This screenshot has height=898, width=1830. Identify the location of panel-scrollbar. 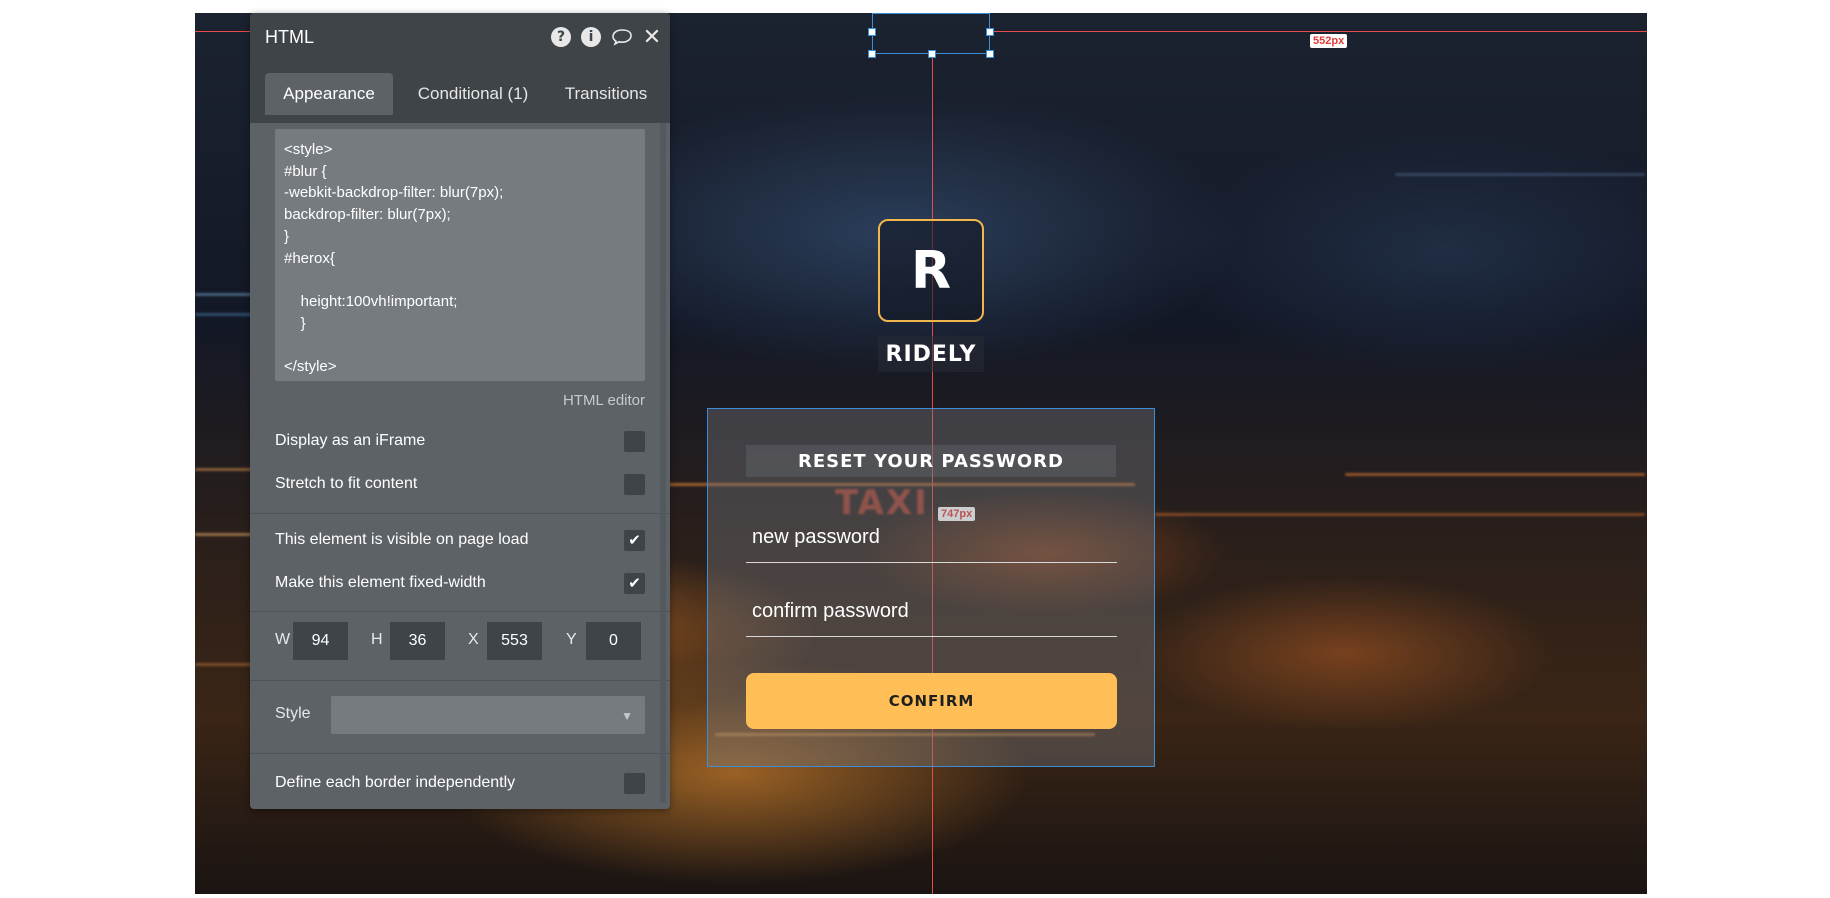
(663, 463).